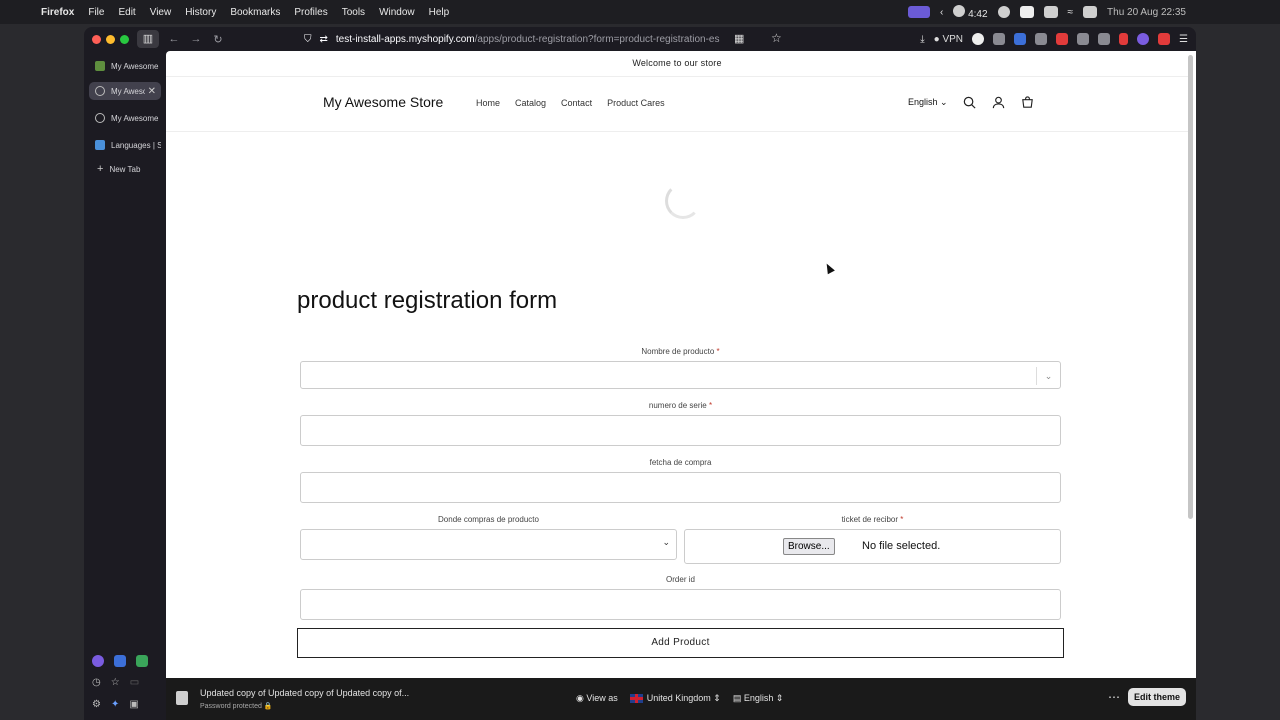 The width and height of the screenshot is (1280, 720). What do you see at coordinates (125, 169) in the screenshot?
I see `new-tab-button: + New Tab` at bounding box center [125, 169].